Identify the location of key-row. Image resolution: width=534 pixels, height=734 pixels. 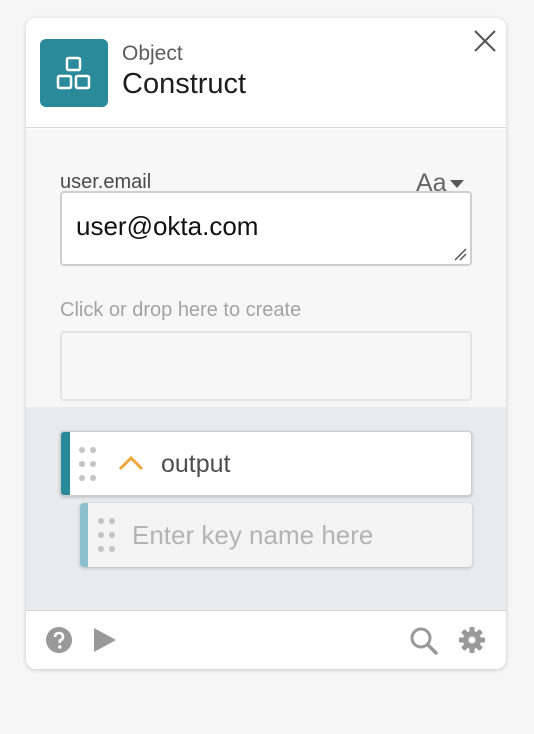
(276, 535).